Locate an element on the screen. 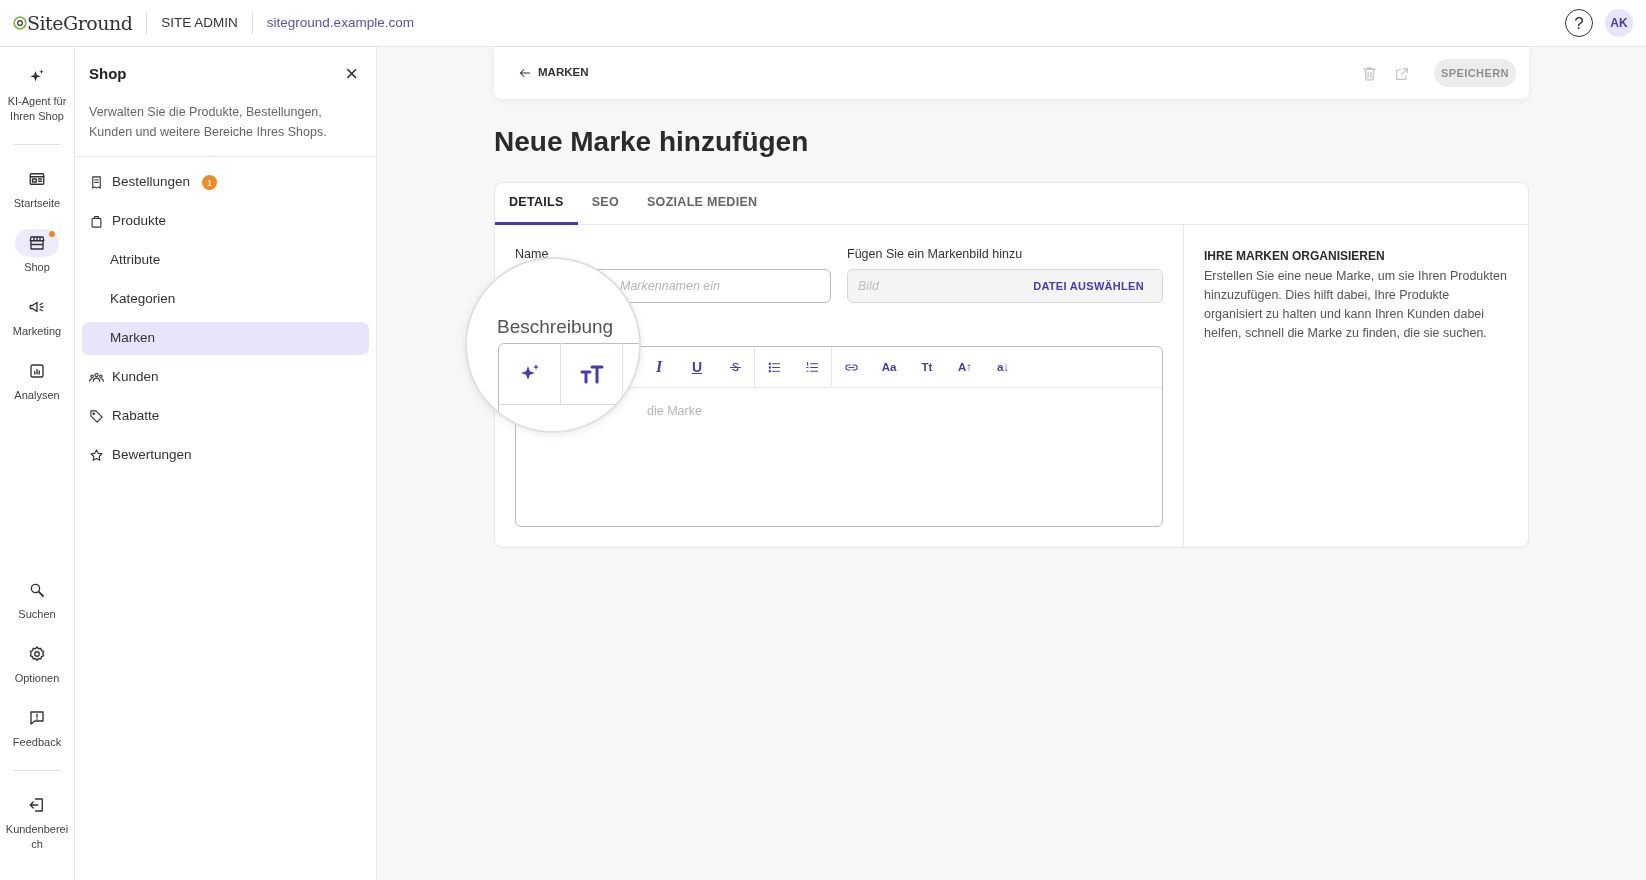 The image size is (1646, 880). editor-placeholder: die Marke is located at coordinates (674, 412).